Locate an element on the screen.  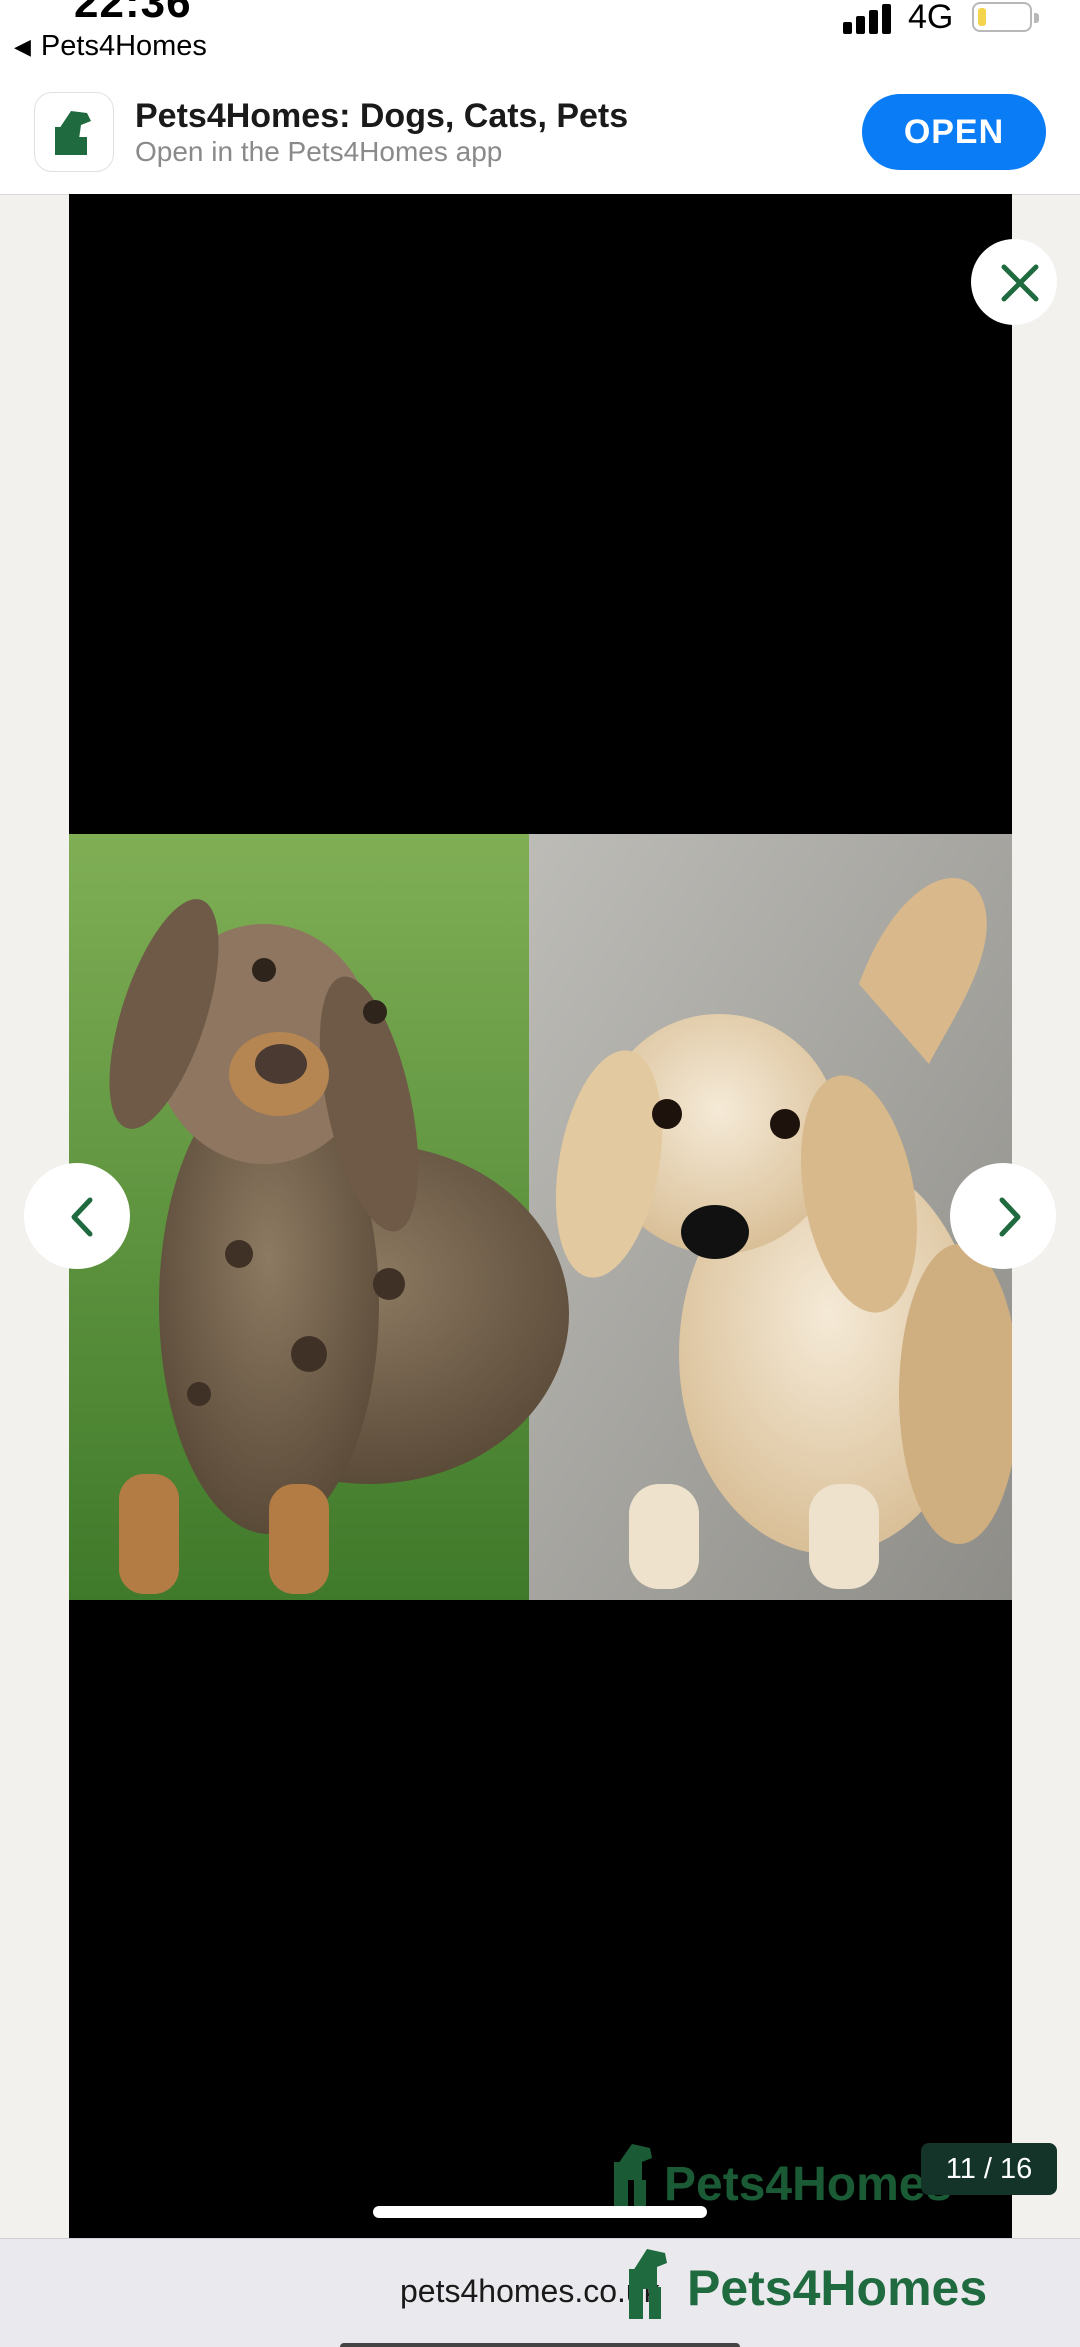
url-text: pets4homes.co.uk is located at coordinates (530, 2291).